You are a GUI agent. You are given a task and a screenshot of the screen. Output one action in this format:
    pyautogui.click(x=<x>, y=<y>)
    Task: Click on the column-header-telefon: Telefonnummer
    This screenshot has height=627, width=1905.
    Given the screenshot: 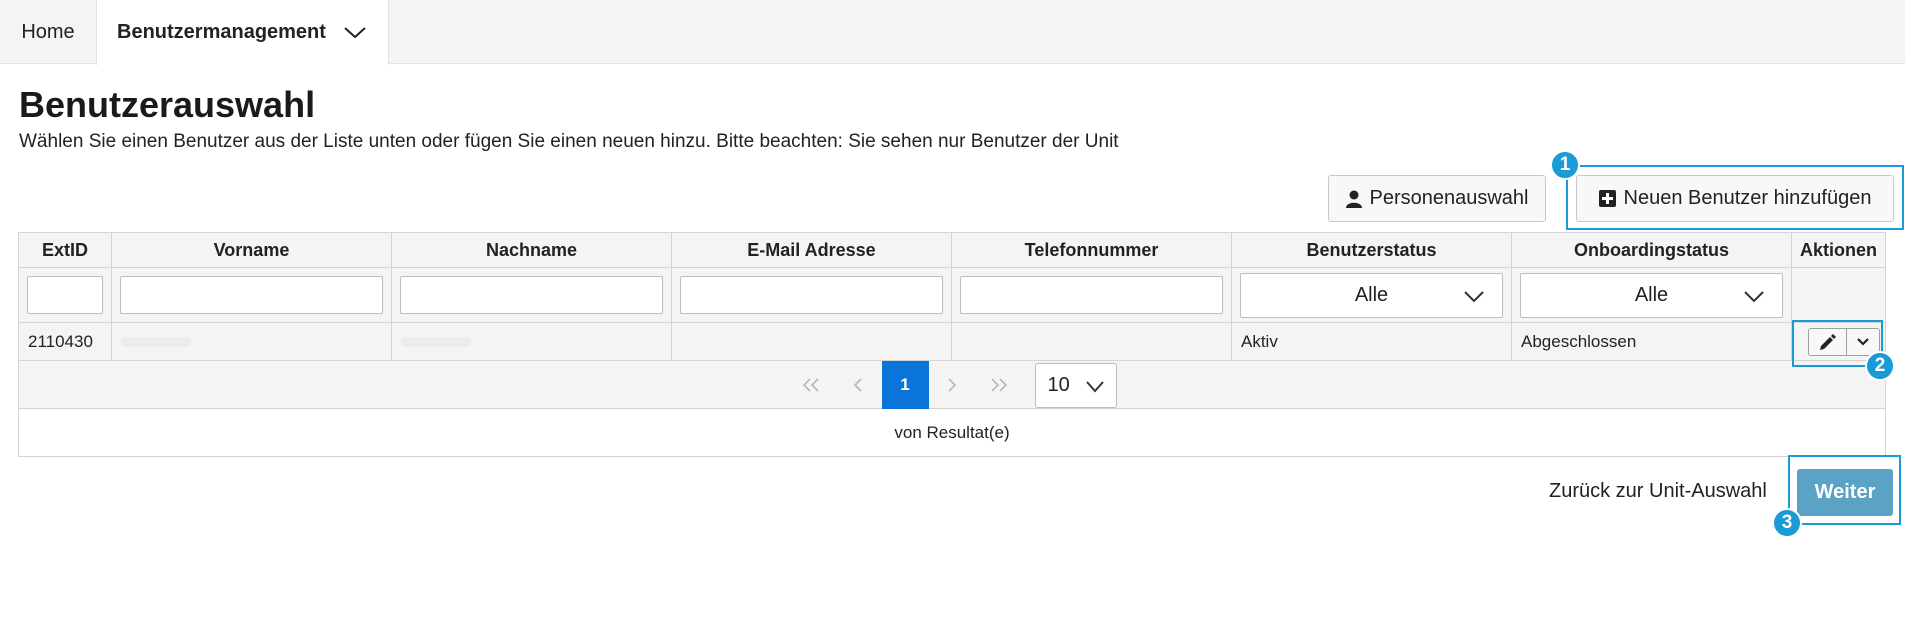 What is the action you would take?
    pyautogui.click(x=1092, y=250)
    